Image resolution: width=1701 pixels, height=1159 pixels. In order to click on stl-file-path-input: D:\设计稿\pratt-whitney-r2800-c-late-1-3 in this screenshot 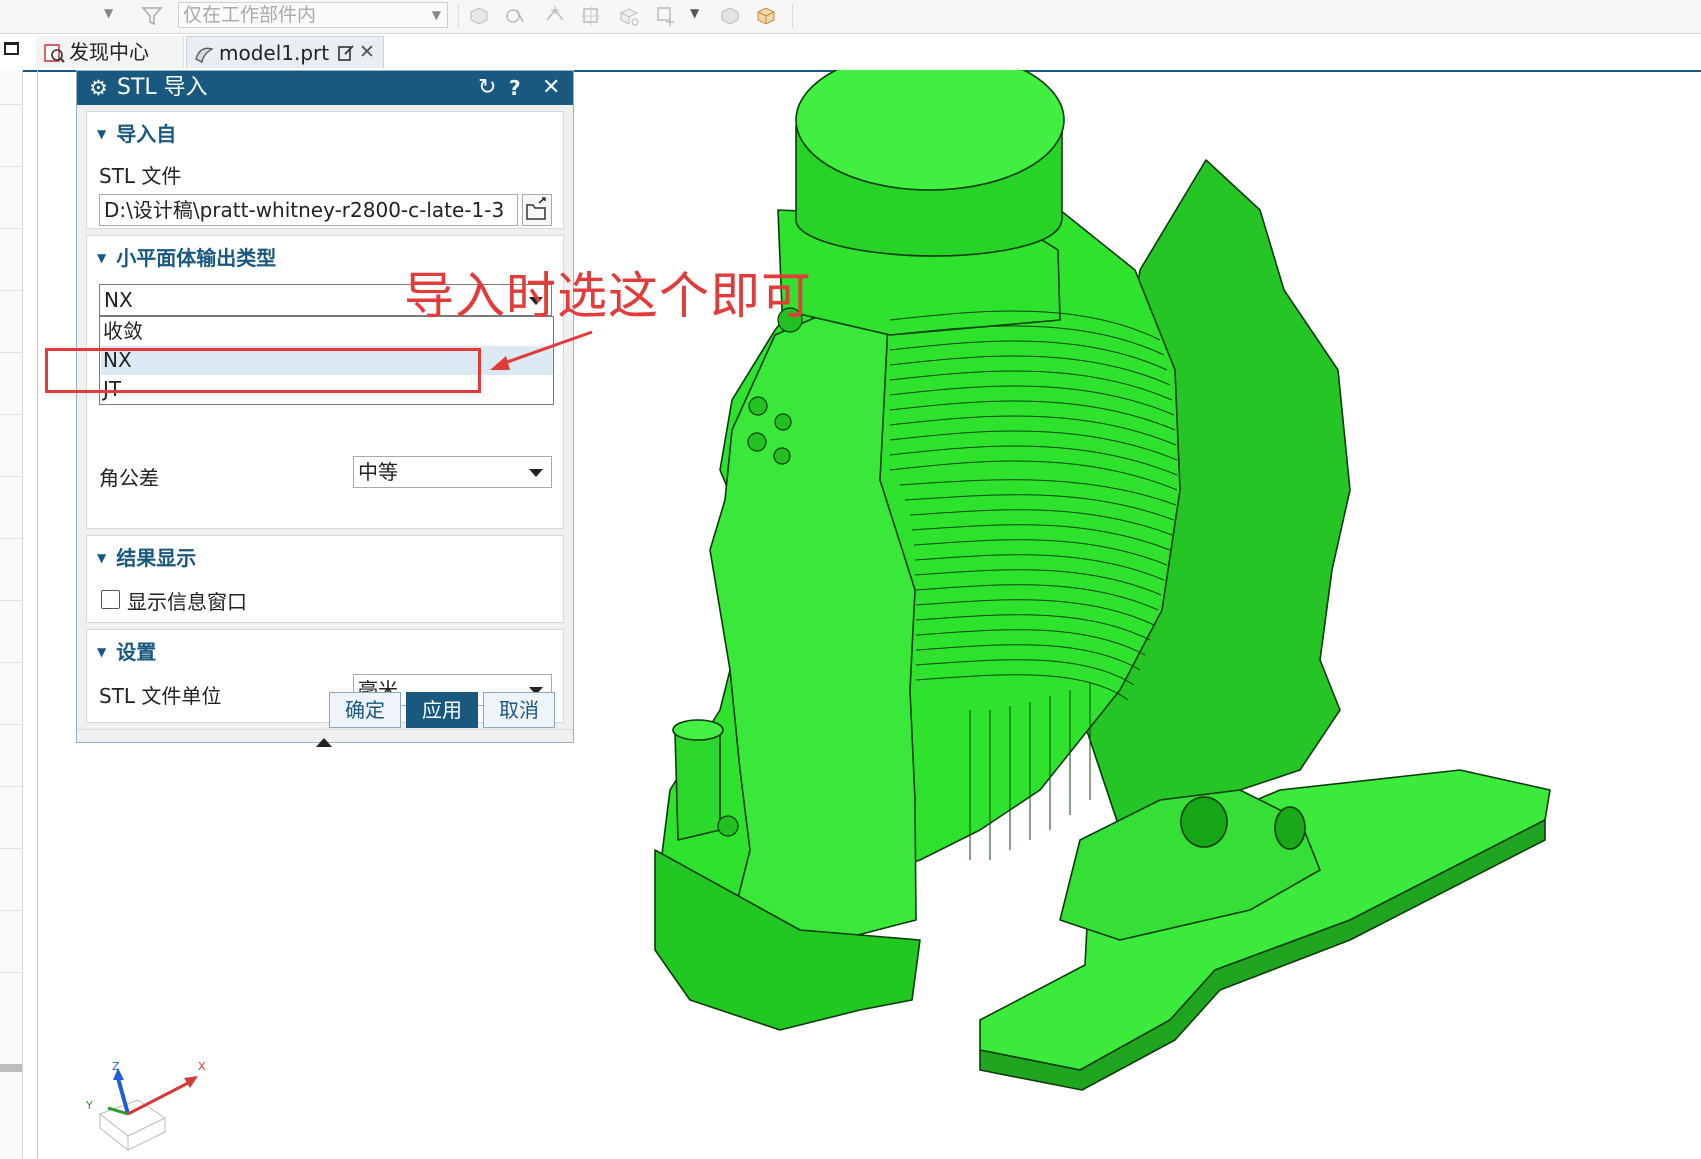, I will do `click(308, 210)`.